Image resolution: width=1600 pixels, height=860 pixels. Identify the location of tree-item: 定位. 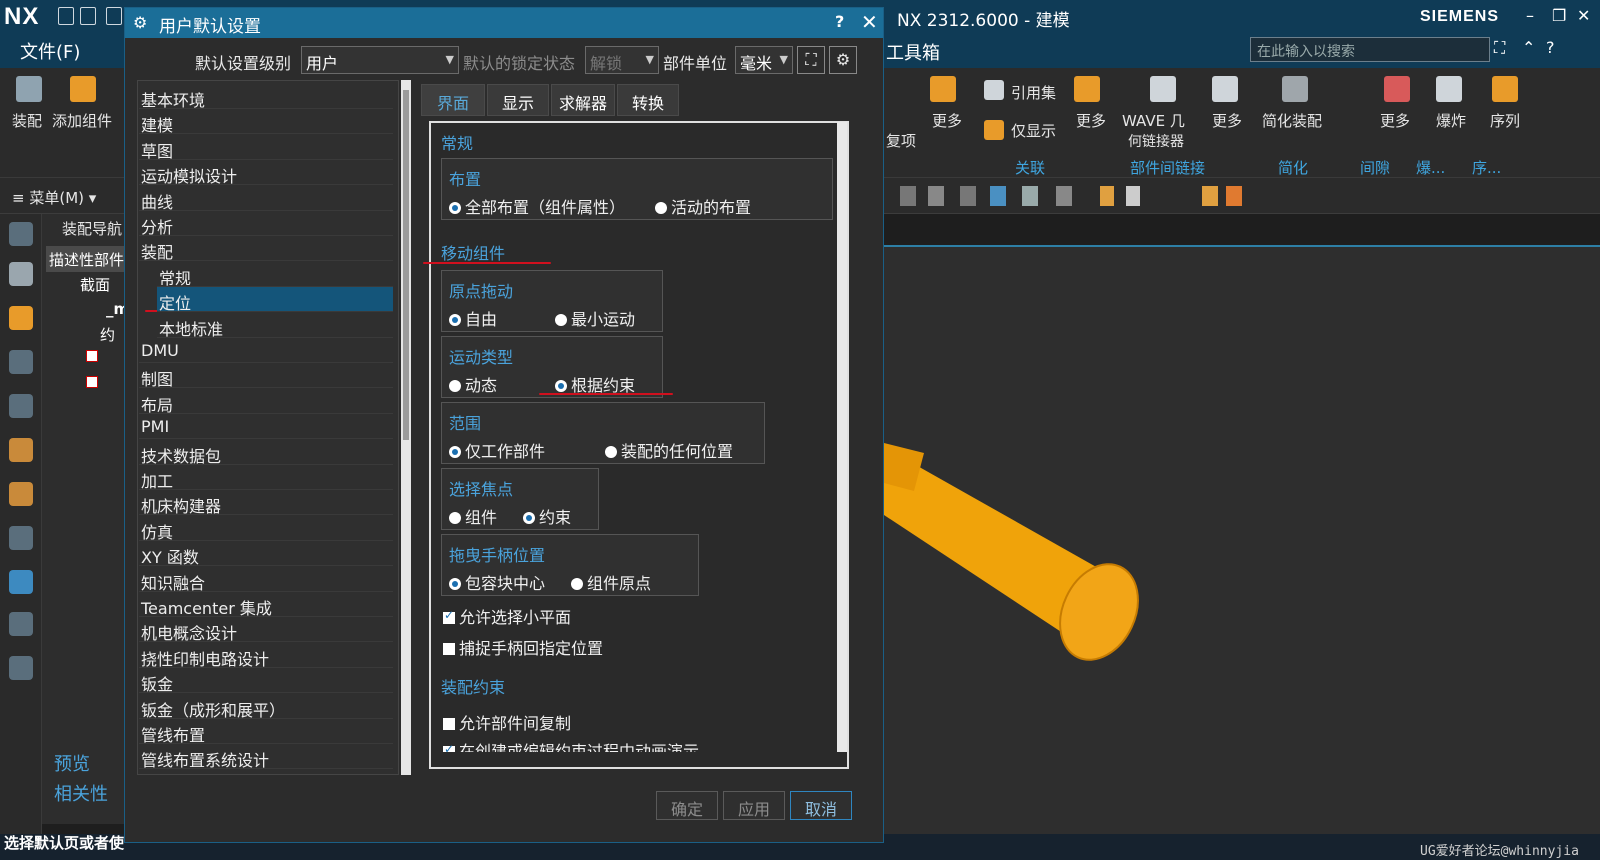
(275, 300).